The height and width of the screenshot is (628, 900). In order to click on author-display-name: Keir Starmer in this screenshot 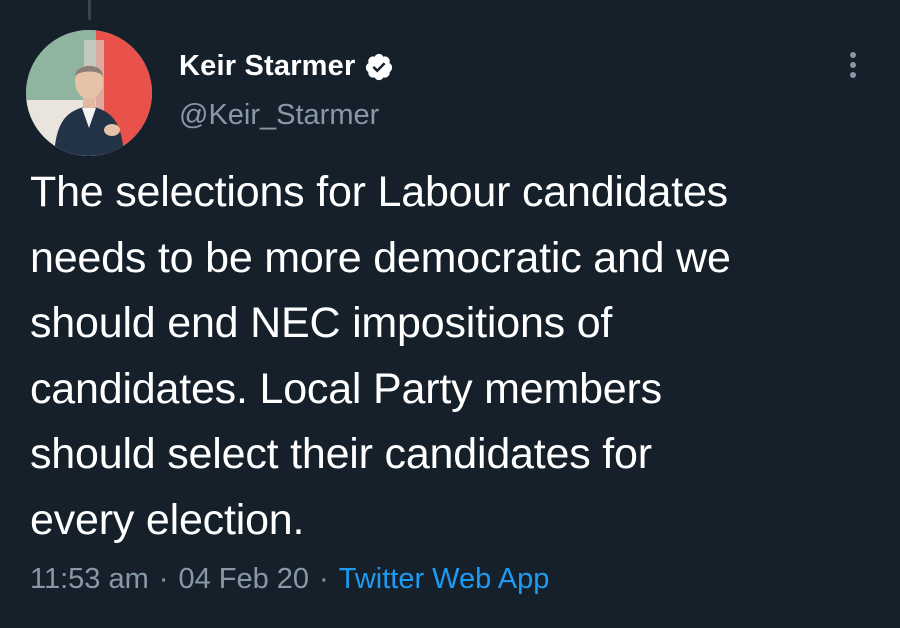, I will do `click(267, 66)`.